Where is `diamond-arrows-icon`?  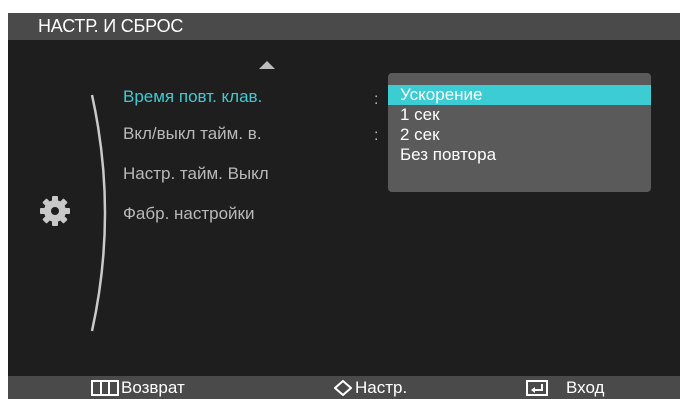
diamond-arrows-icon is located at coordinates (343, 388).